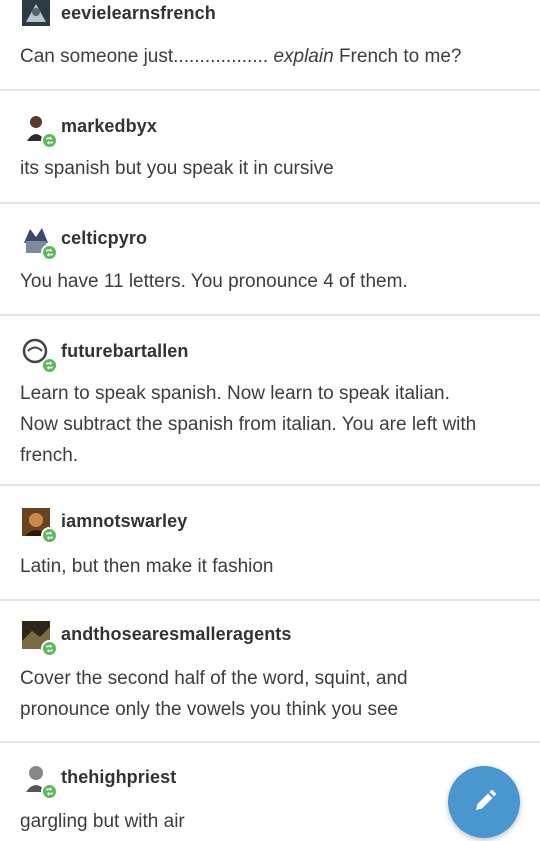 The width and height of the screenshot is (540, 841). What do you see at coordinates (49, 455) in the screenshot?
I see `post-text-line: french.` at bounding box center [49, 455].